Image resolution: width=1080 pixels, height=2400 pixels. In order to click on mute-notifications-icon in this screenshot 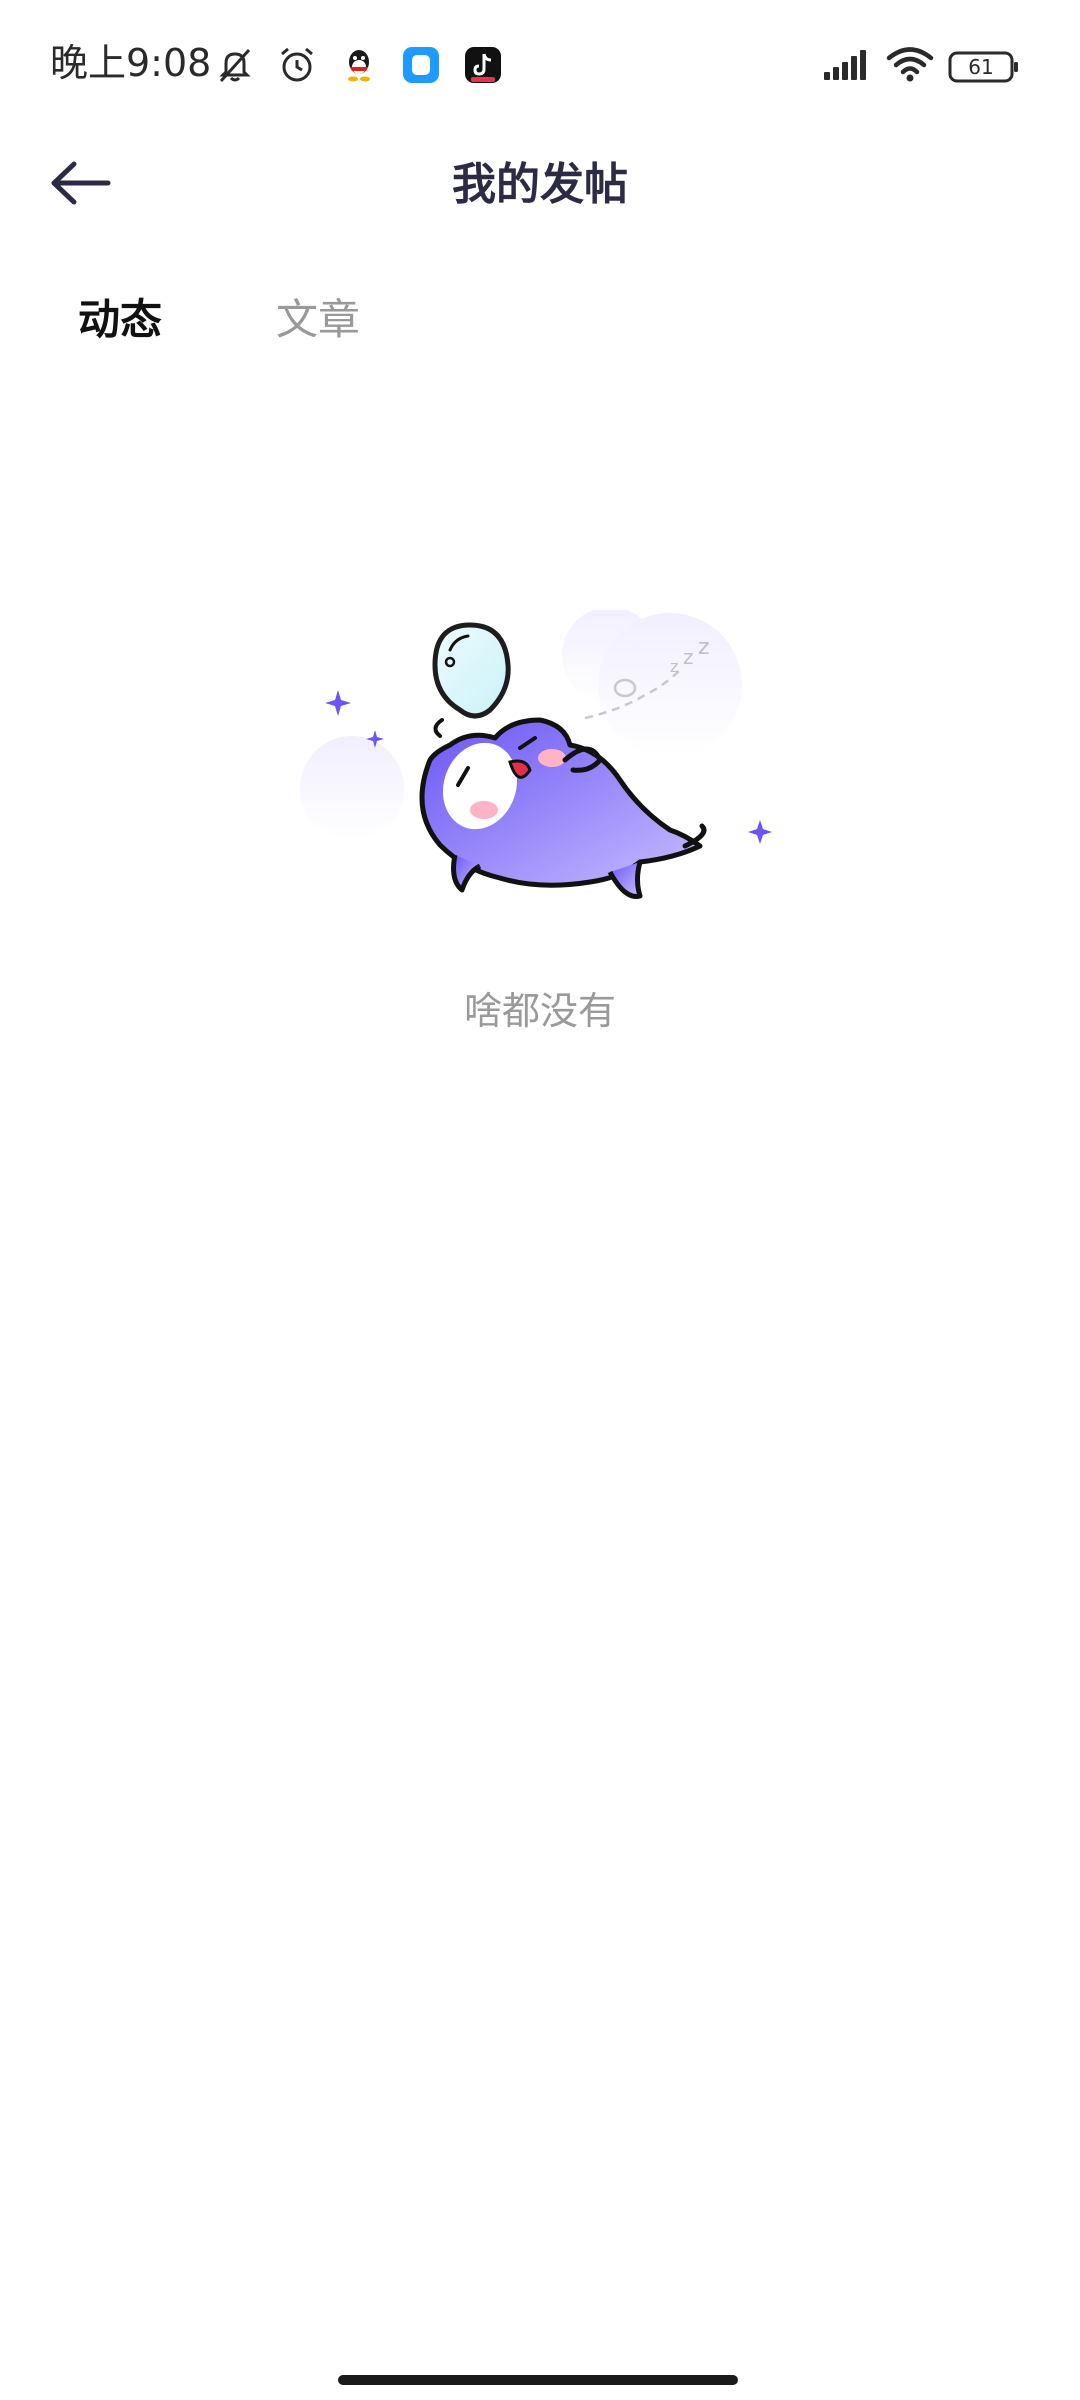, I will do `click(235, 65)`.